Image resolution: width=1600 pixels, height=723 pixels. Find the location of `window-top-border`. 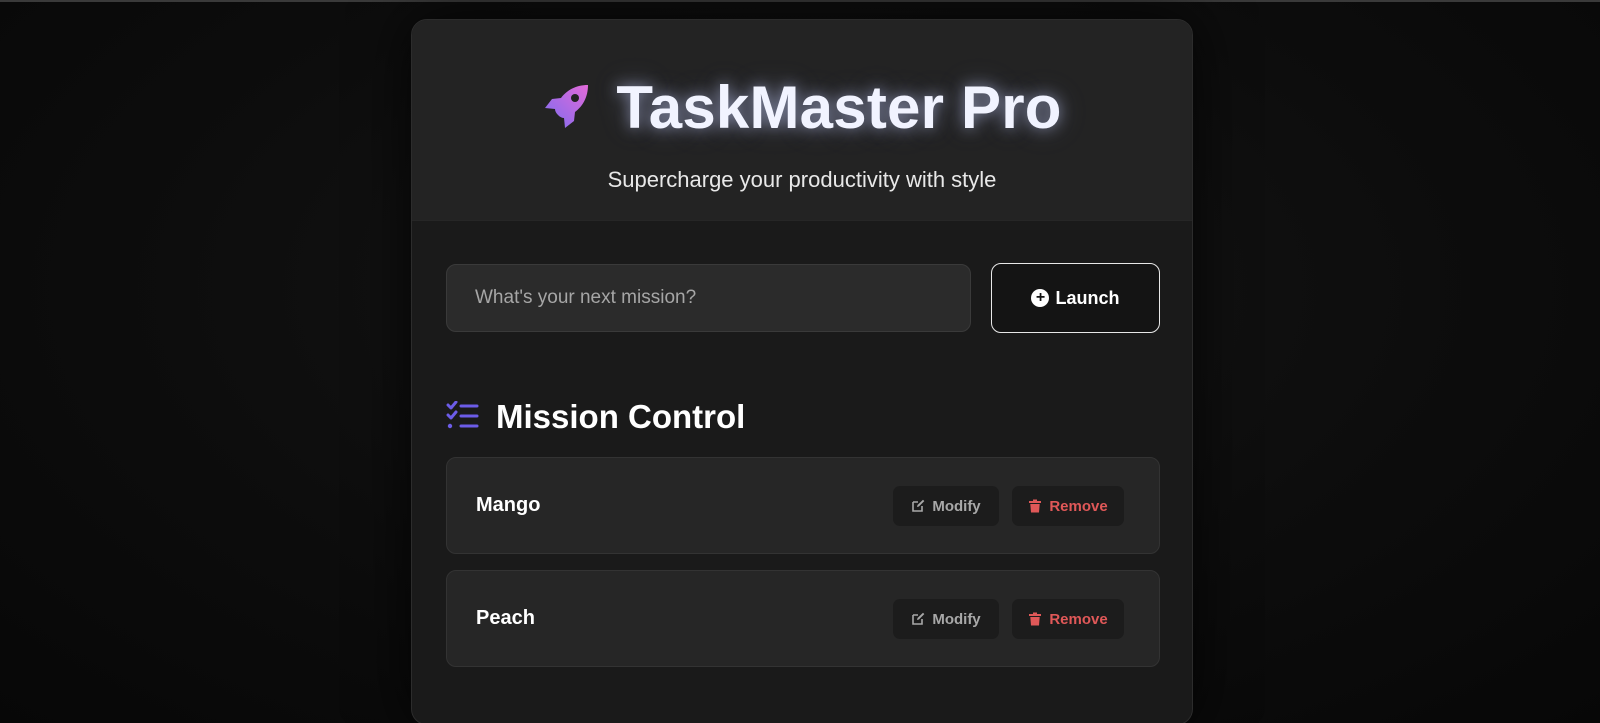

window-top-border is located at coordinates (800, 1).